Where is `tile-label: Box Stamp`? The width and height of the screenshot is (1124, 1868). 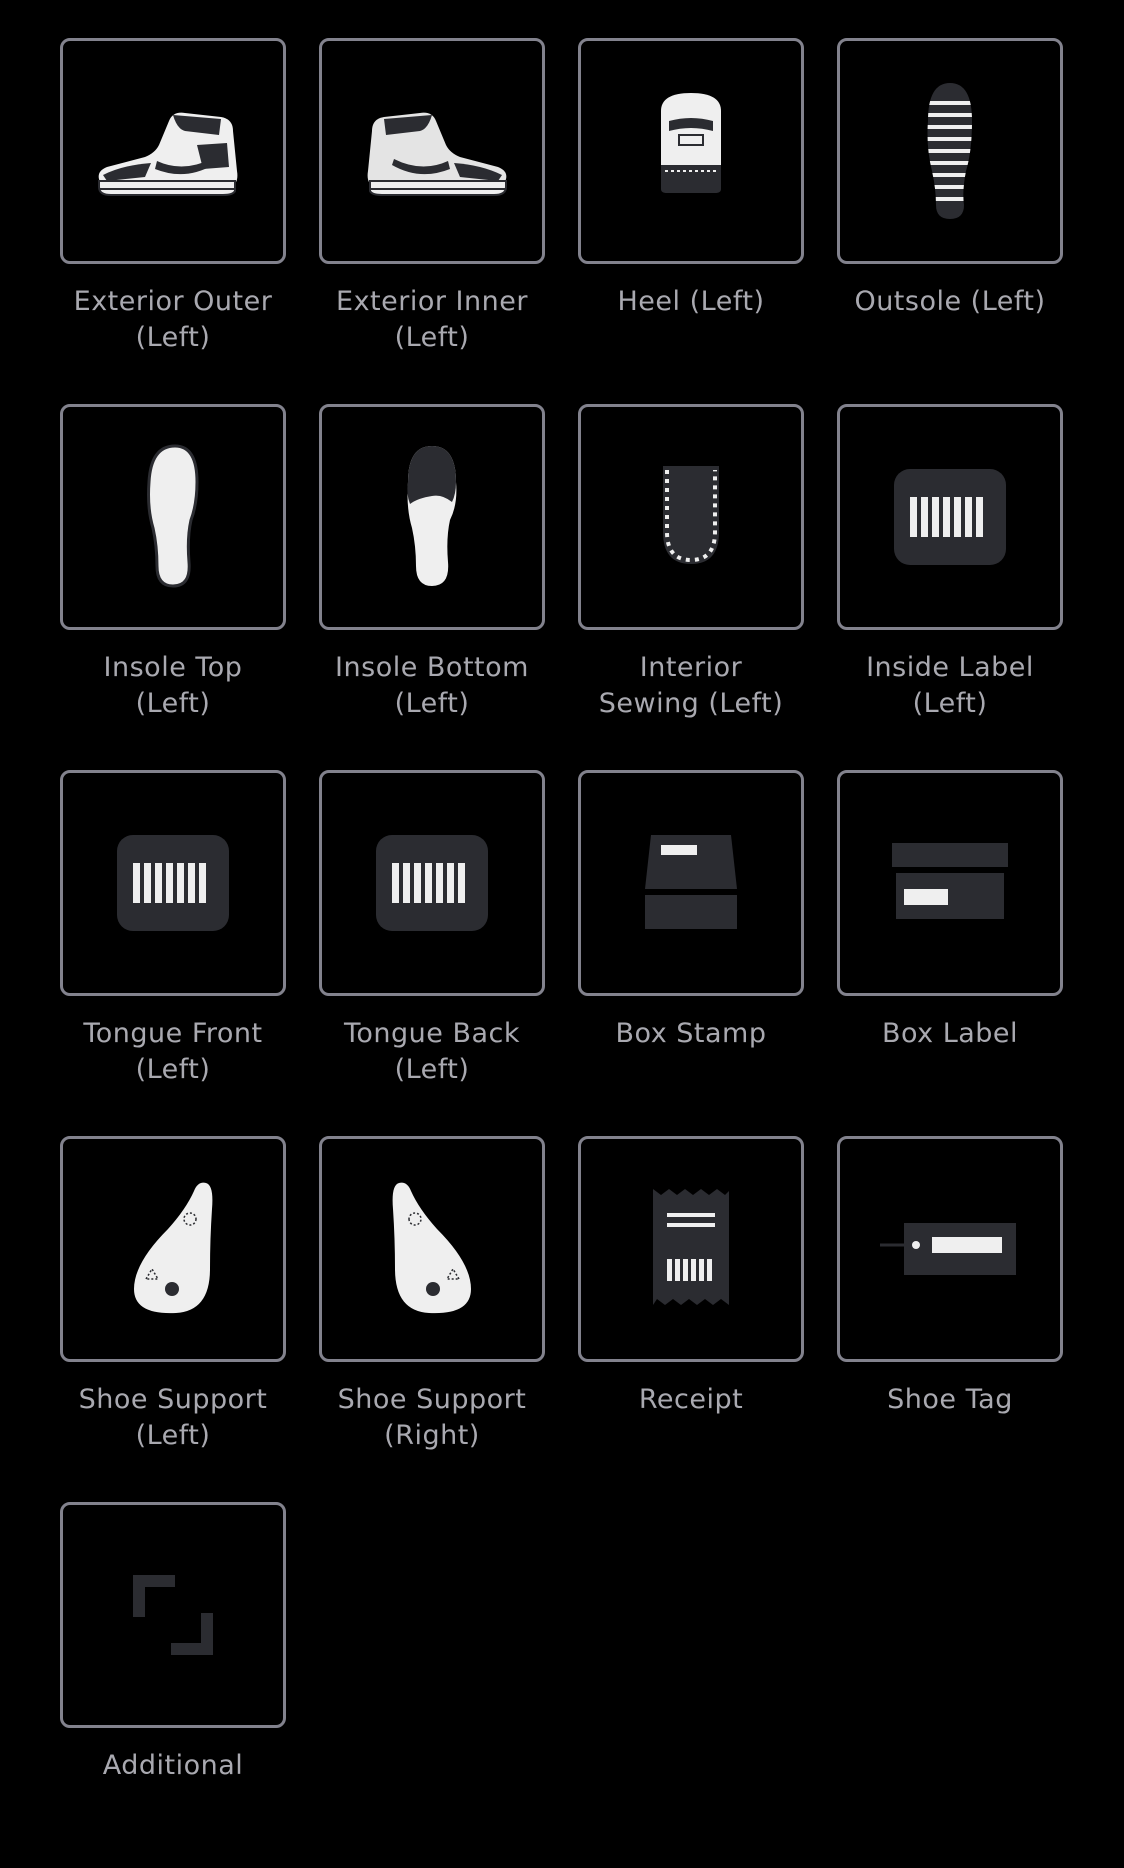 tile-label: Box Stamp is located at coordinates (691, 1033).